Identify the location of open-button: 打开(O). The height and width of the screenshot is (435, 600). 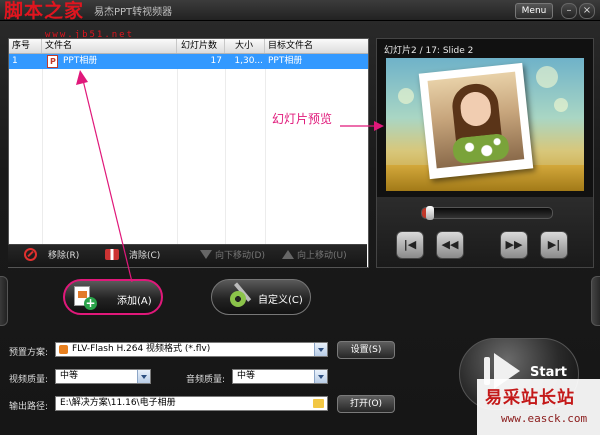
(366, 404).